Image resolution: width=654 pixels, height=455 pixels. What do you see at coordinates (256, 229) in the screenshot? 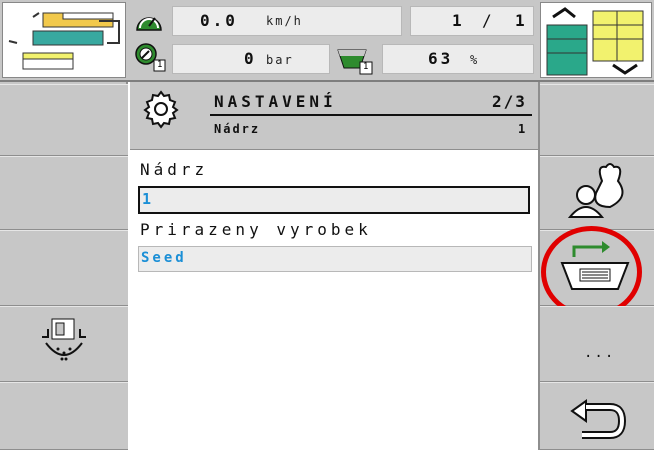
I see `product-label: Prirazeny vyrobek` at bounding box center [256, 229].